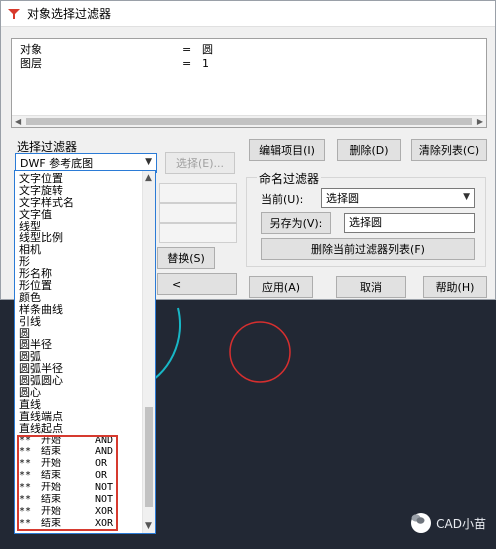  Describe the element at coordinates (79, 357) in the screenshot. I see `dropdown-item: 圆弧` at that location.